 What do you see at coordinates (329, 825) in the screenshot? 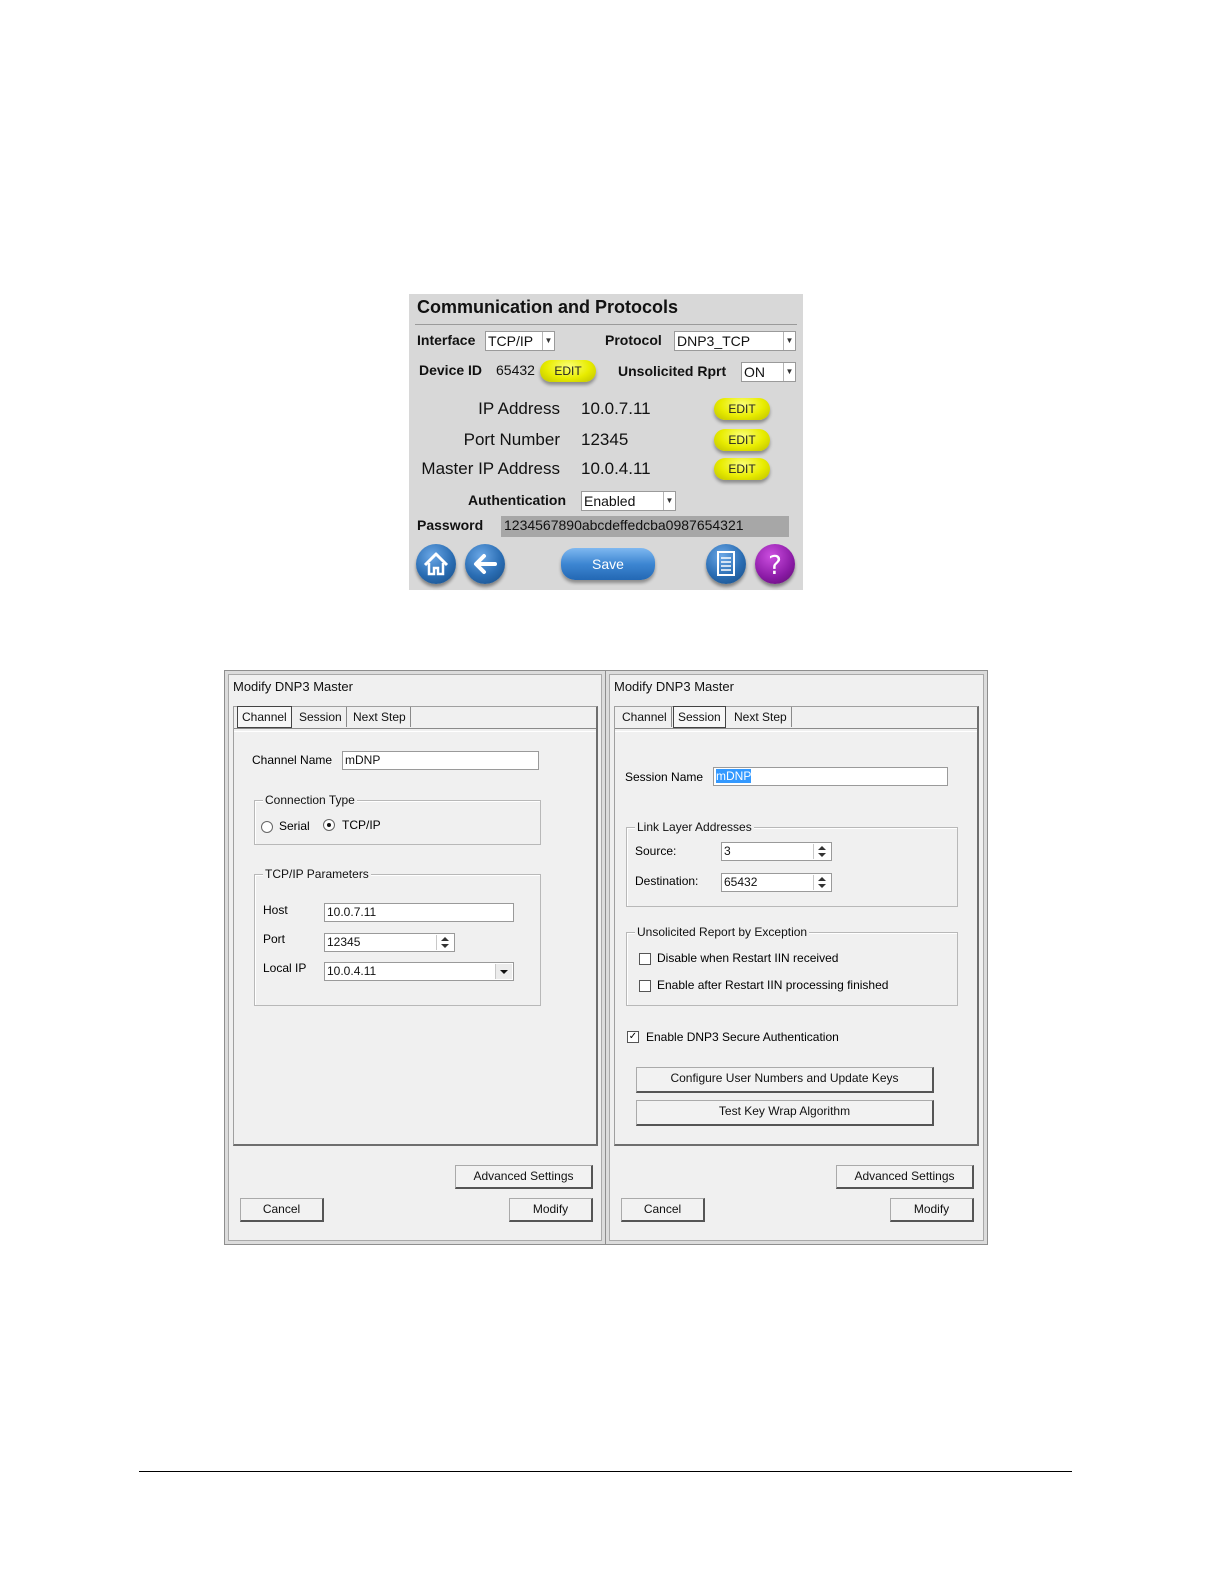
I see `tcpip-radio` at bounding box center [329, 825].